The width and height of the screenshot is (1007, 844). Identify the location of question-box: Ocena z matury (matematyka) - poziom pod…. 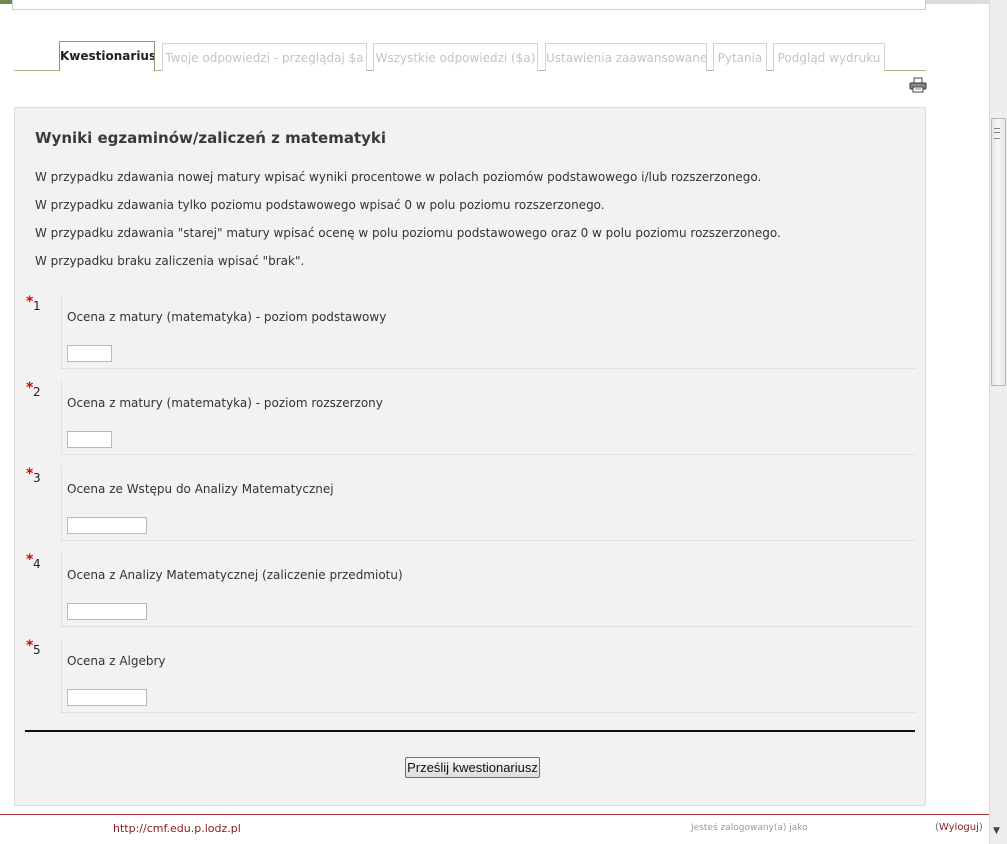
(488, 331).